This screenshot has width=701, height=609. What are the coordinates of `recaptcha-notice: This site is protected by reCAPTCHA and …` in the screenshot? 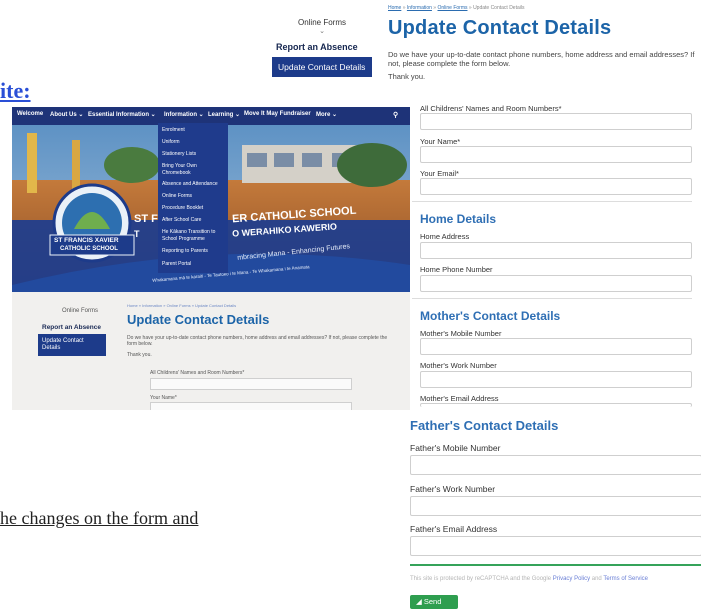 It's located at (529, 579).